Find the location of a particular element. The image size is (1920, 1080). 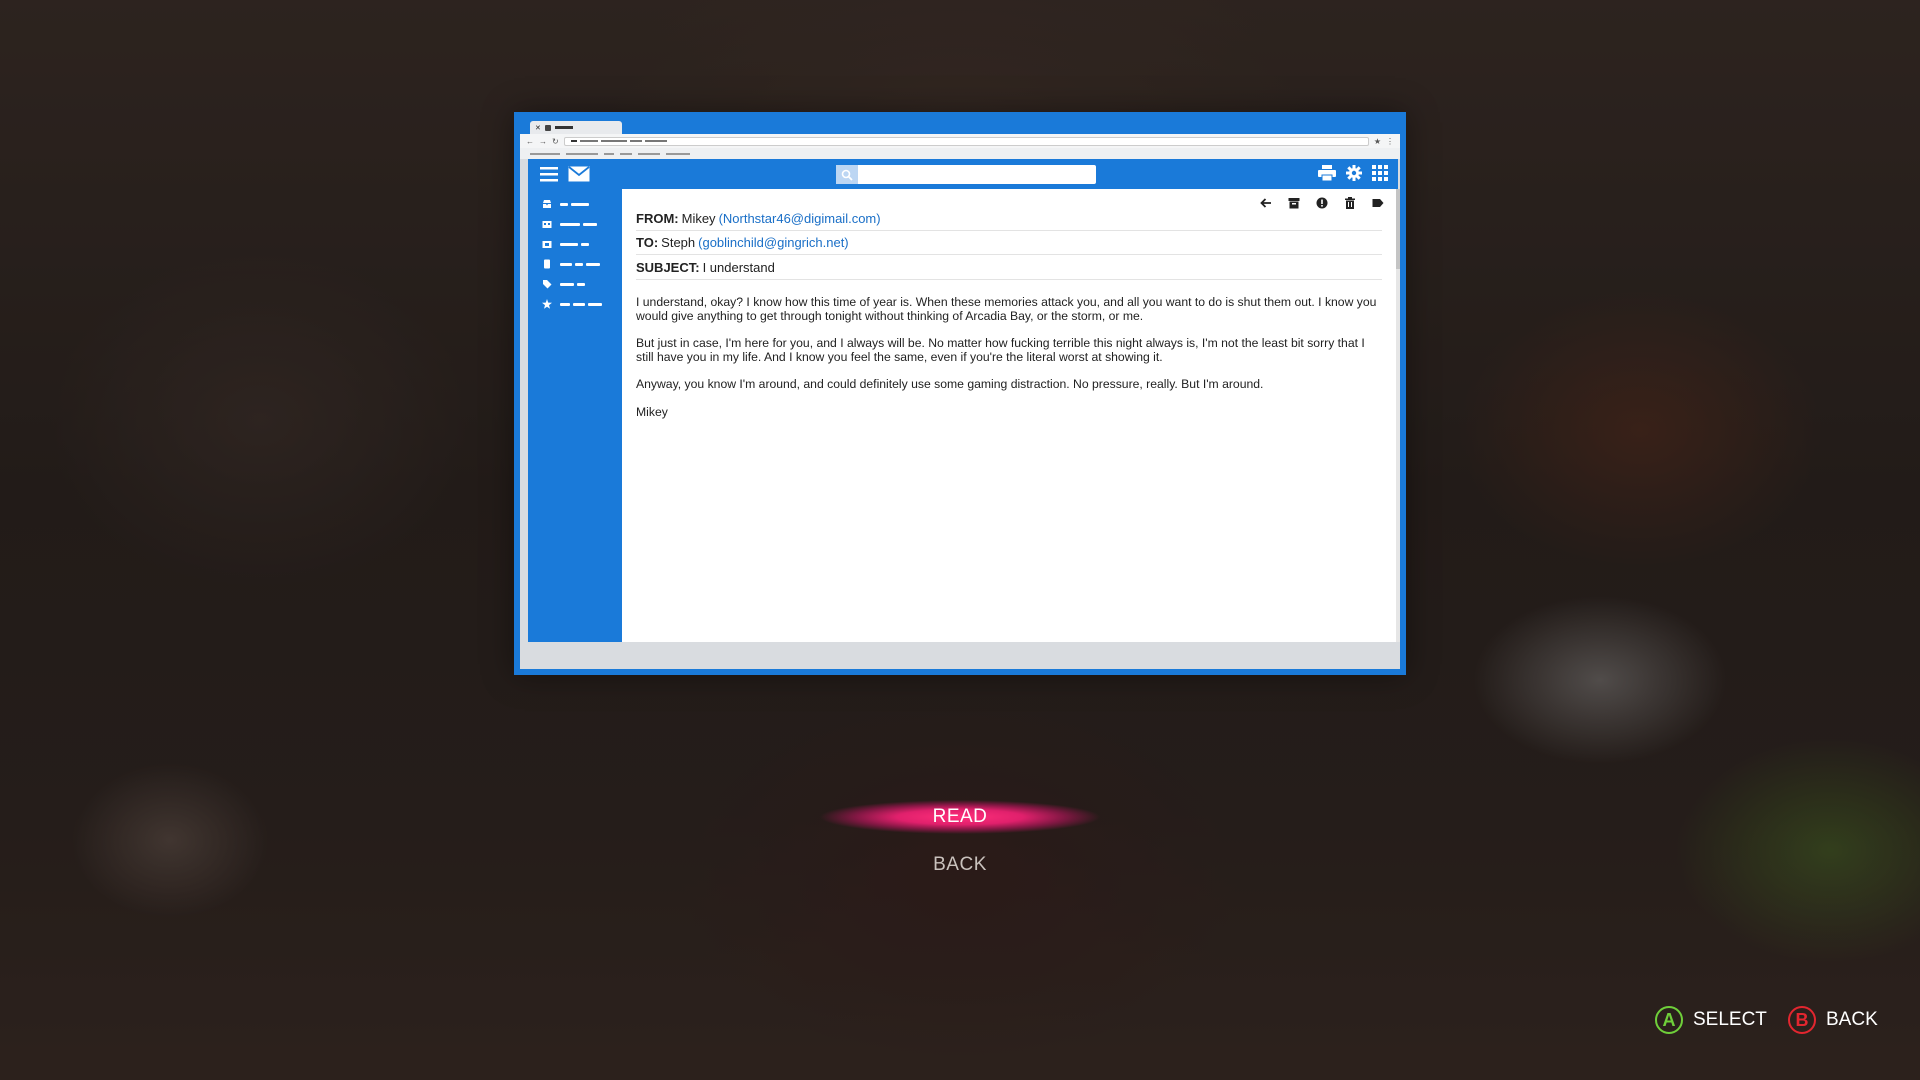

sidebar-item-inbox is located at coordinates (565, 204).